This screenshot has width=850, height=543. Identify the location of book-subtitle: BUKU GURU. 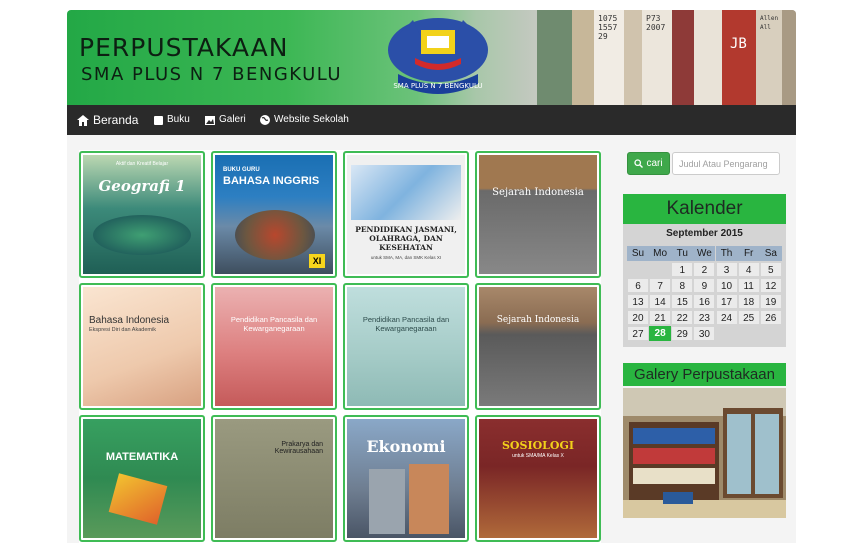
(241, 170).